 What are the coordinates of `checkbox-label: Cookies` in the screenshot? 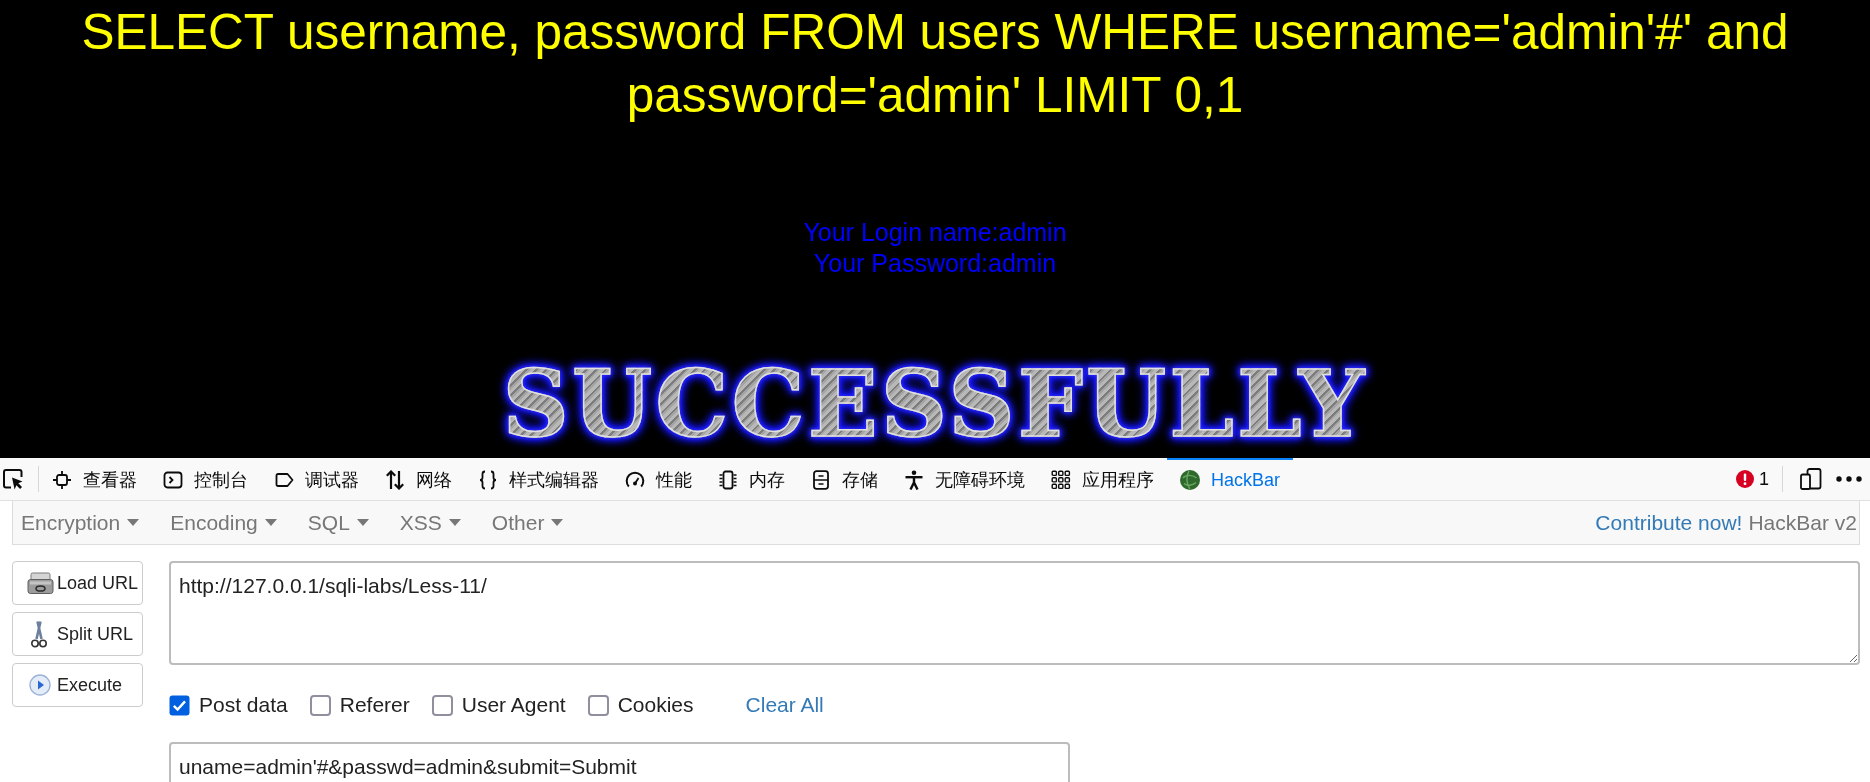 It's located at (655, 705).